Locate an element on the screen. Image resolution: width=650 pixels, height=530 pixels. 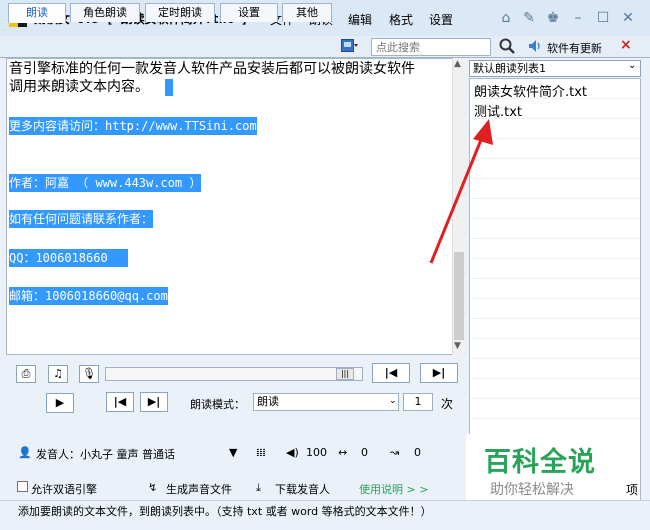
picture-icon is located at coordinates (349, 46).